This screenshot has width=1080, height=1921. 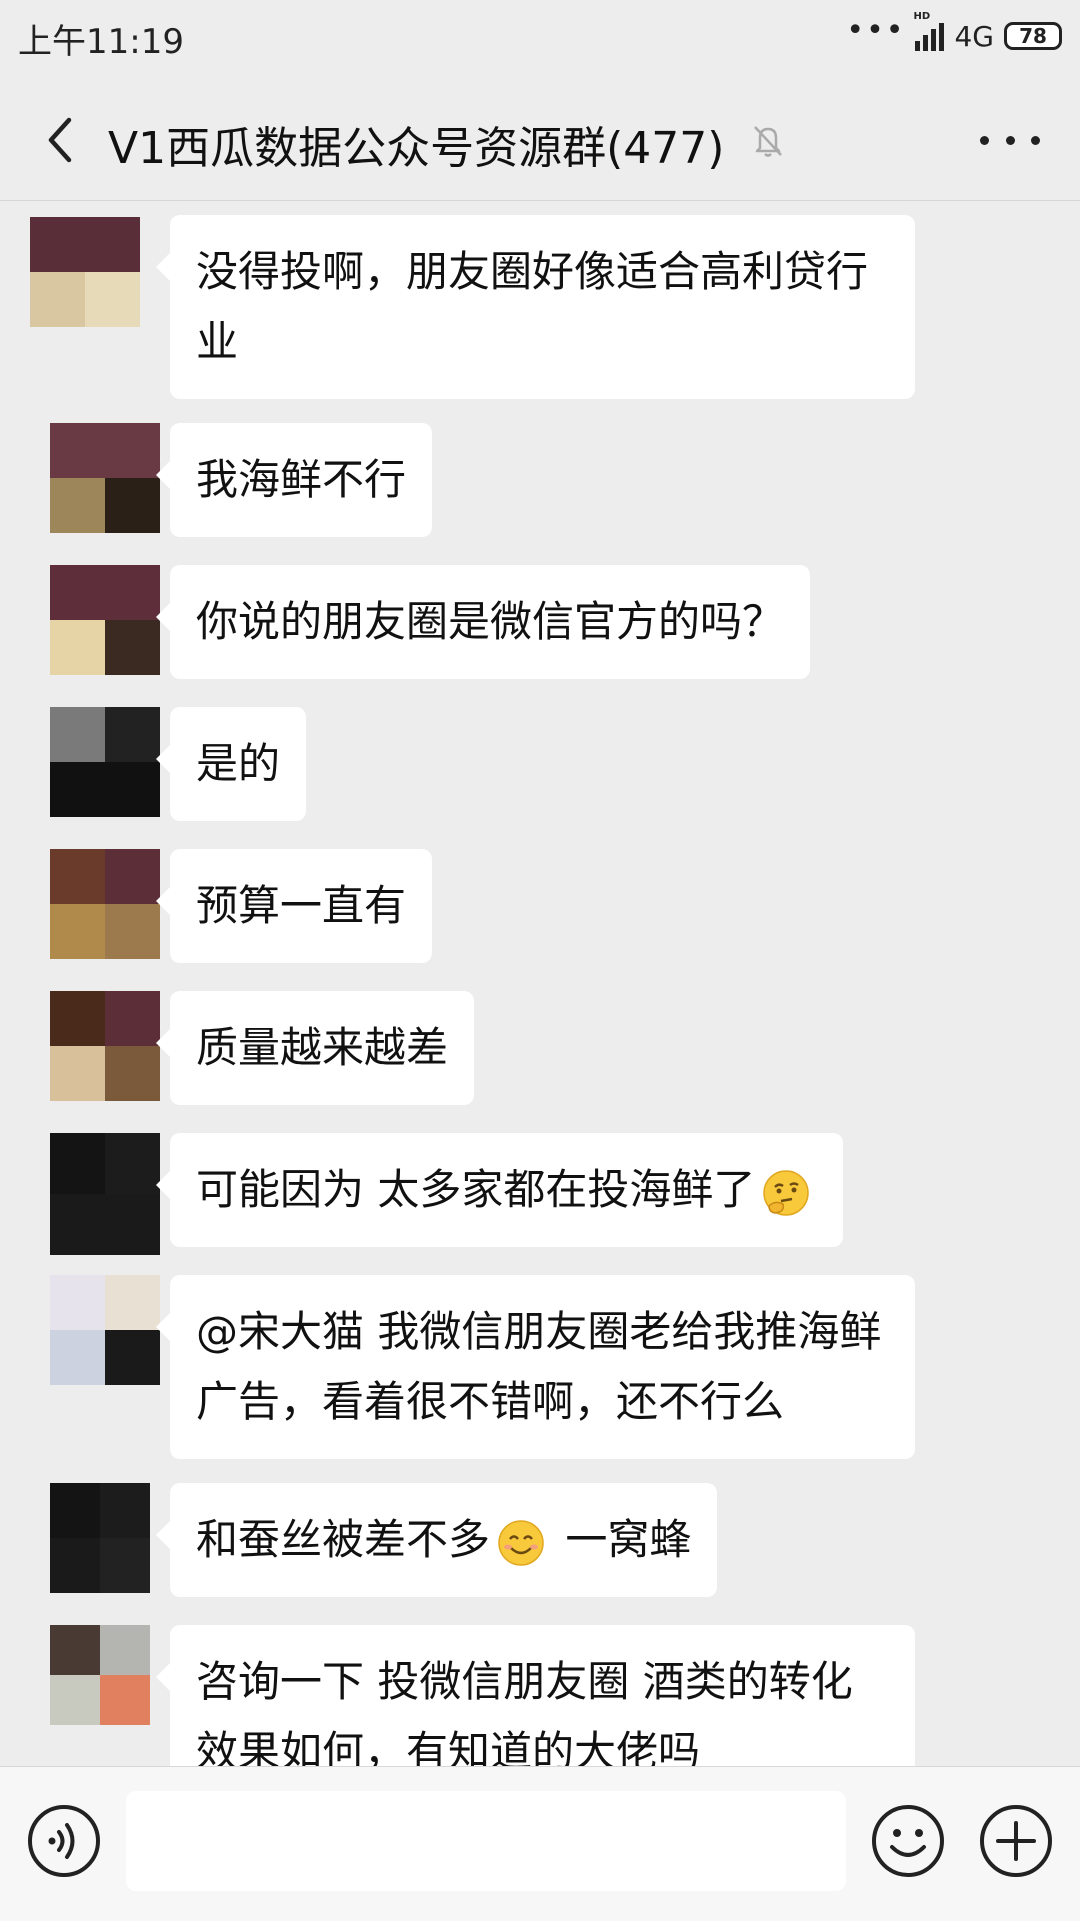 I want to click on back-button, so click(x=60, y=140).